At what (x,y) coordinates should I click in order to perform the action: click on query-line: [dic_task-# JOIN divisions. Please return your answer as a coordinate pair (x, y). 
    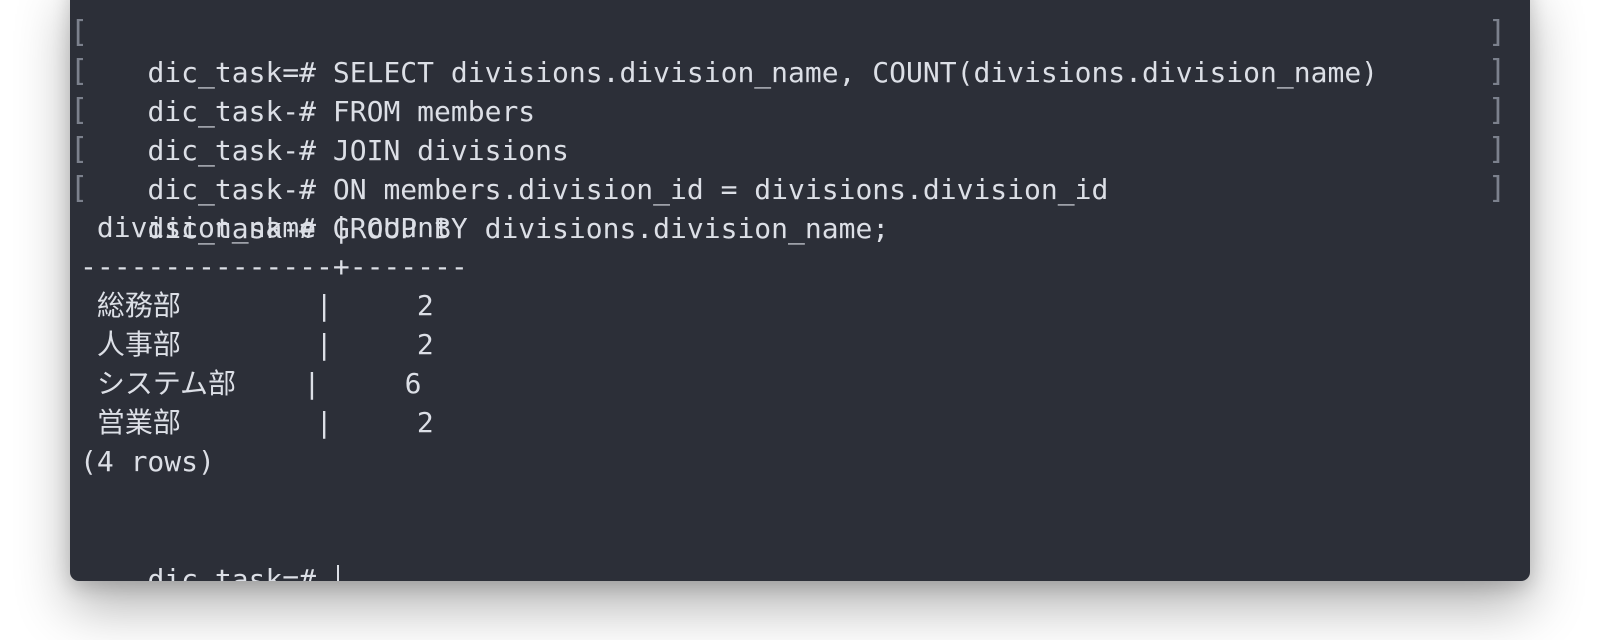
    Looking at the image, I should click on (319, 130).